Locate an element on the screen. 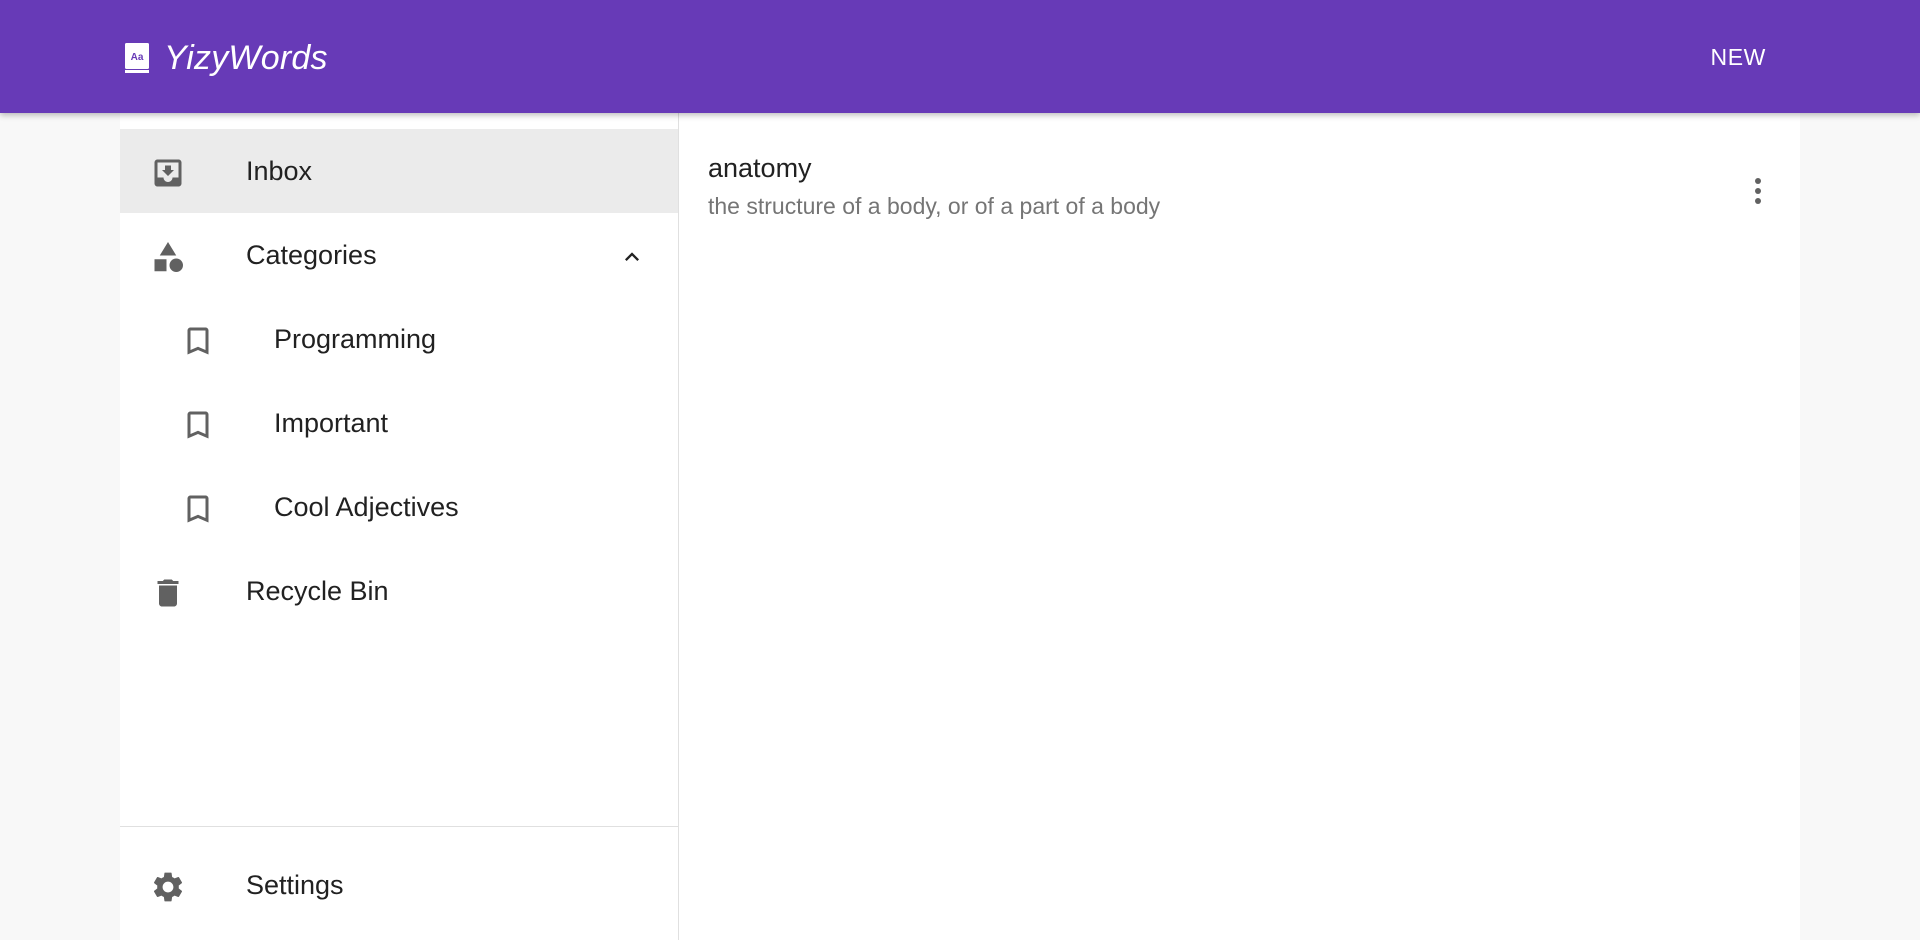 This screenshot has width=1920, height=940. new-word-button: NEW is located at coordinates (1738, 57).